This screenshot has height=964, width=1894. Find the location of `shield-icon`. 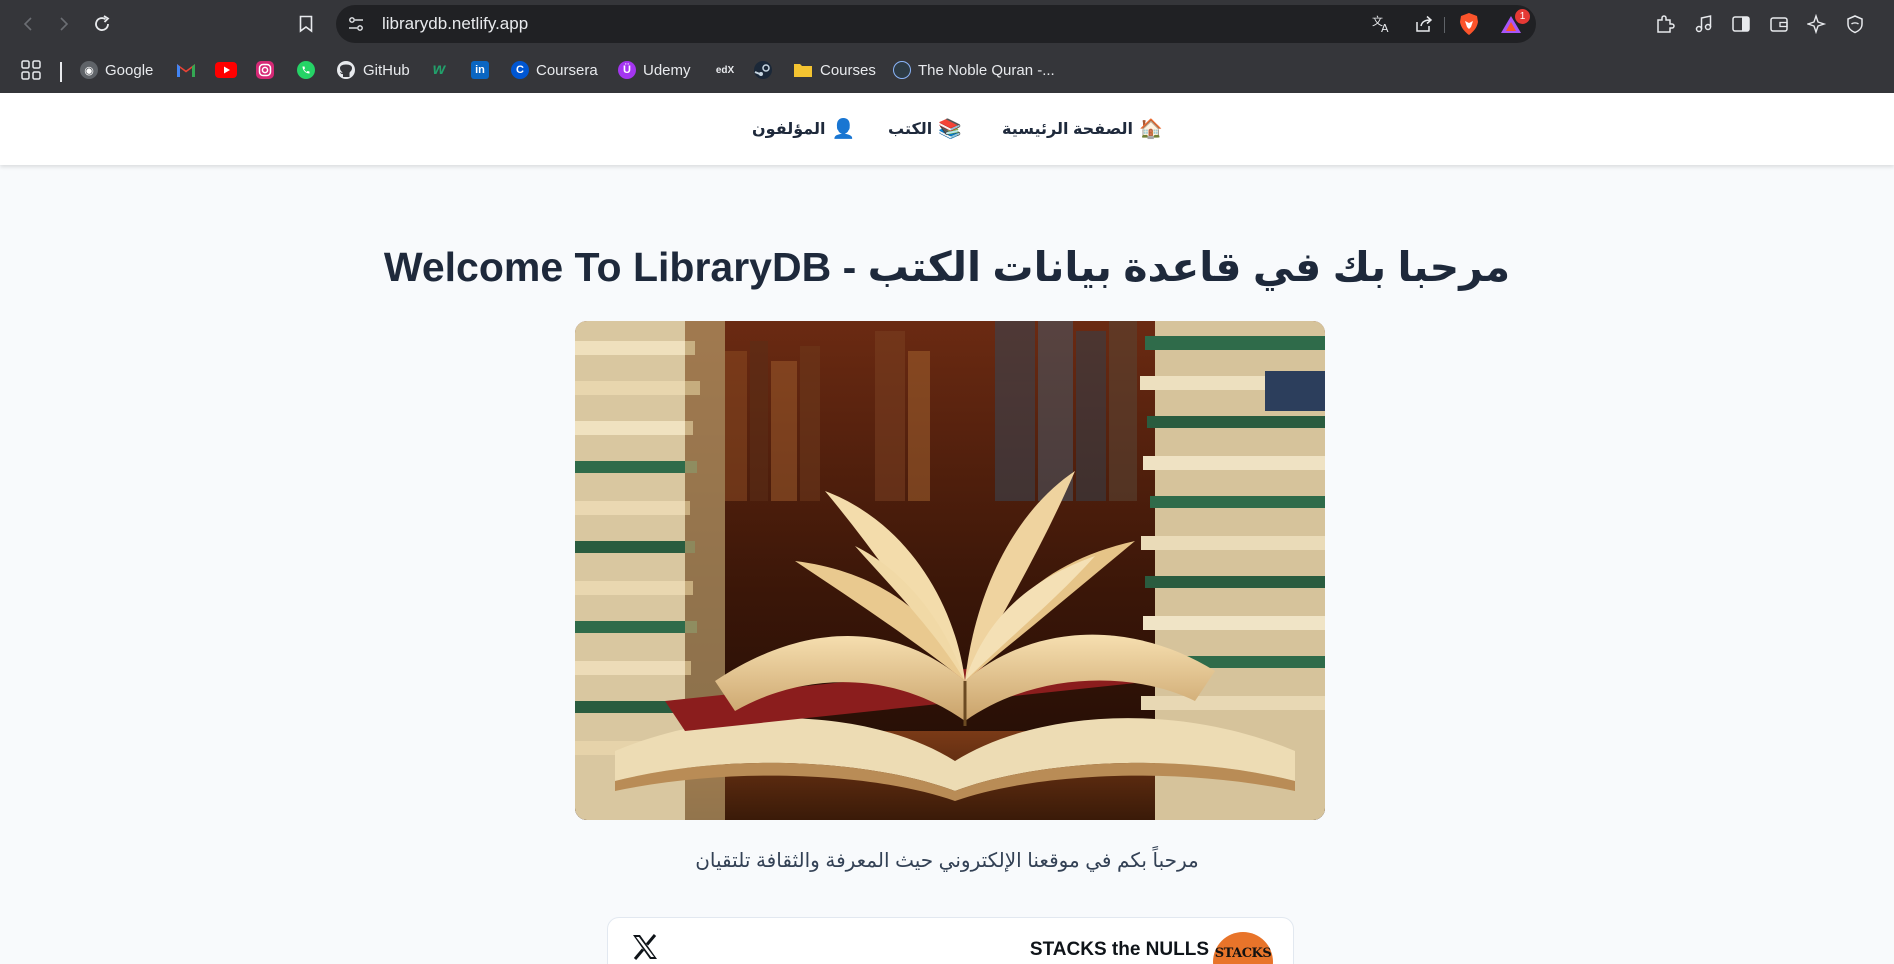

shield-icon is located at coordinates (1855, 24).